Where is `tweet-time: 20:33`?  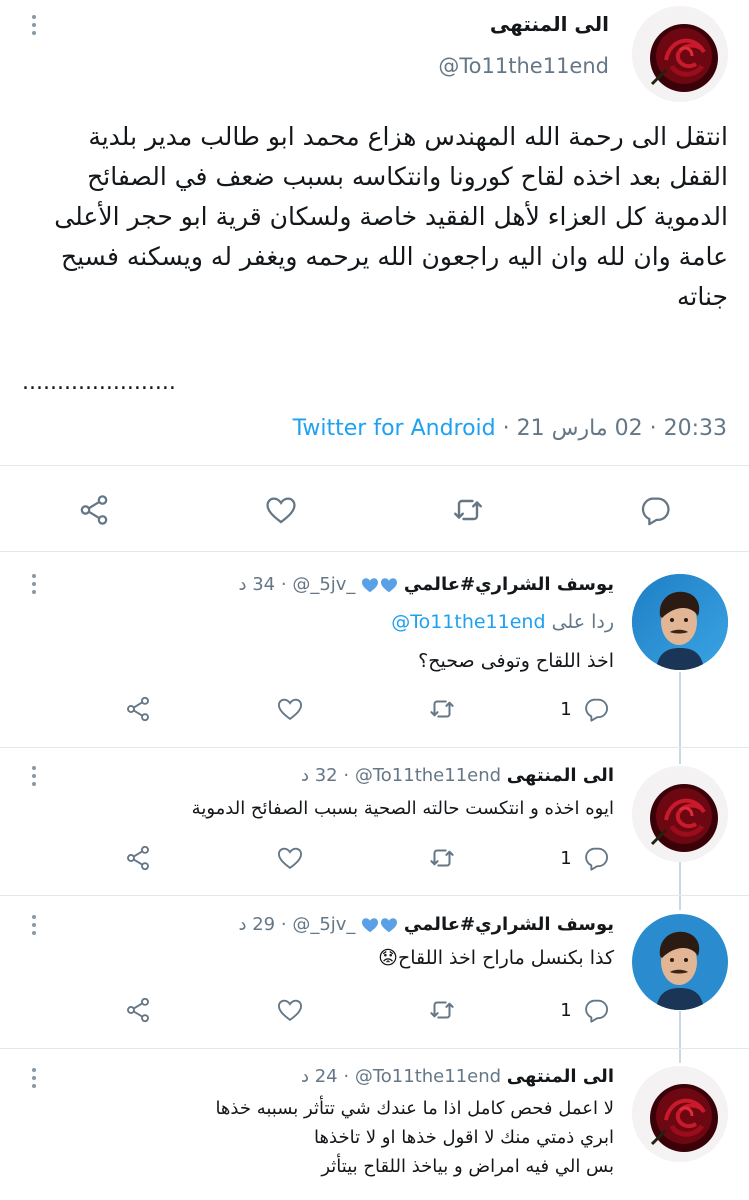
tweet-time: 20:33 is located at coordinates (695, 428).